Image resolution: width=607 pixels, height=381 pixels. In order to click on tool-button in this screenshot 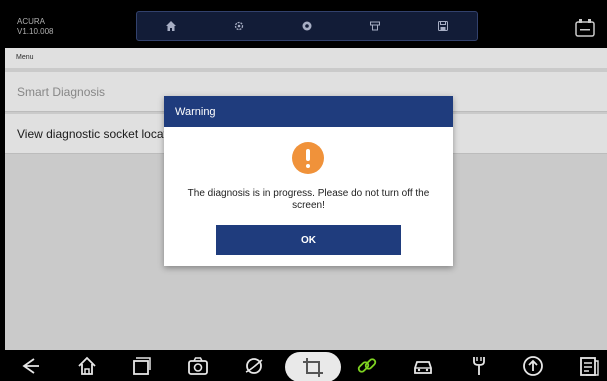, I will do `click(479, 366)`.